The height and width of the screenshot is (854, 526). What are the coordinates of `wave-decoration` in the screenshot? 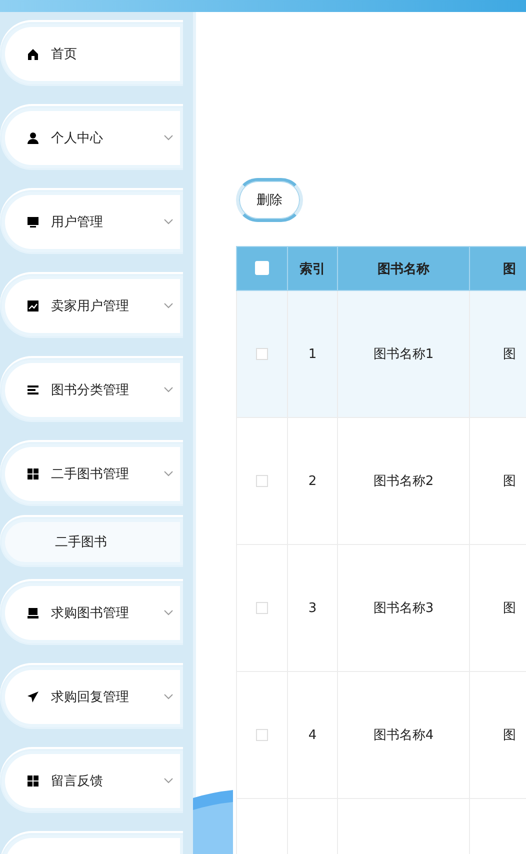 It's located at (213, 822).